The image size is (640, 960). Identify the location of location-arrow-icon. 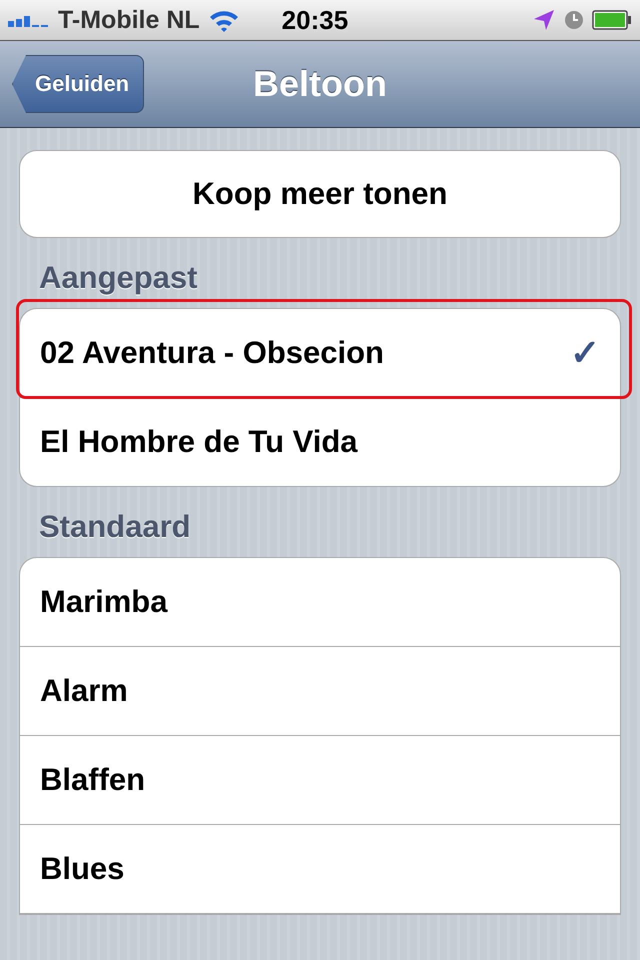
(544, 20).